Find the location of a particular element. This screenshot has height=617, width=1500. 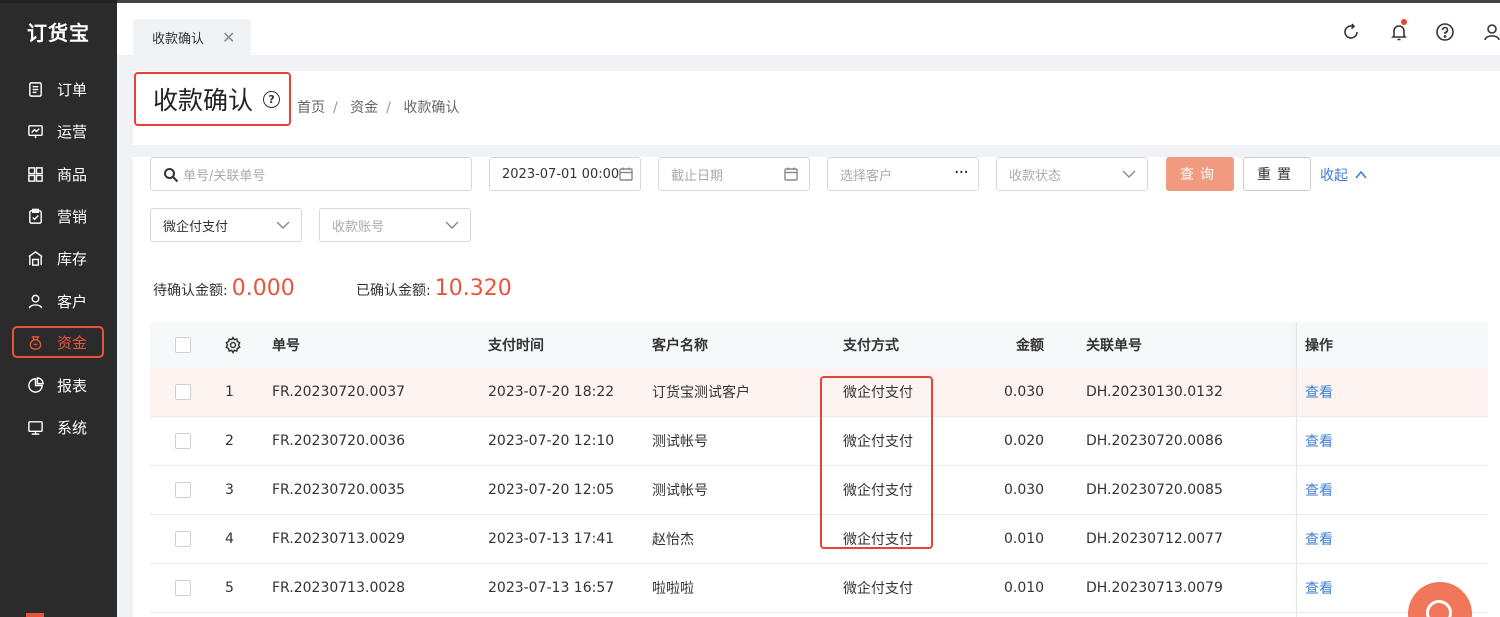

sidebar-item-label: 订单 is located at coordinates (72, 89).